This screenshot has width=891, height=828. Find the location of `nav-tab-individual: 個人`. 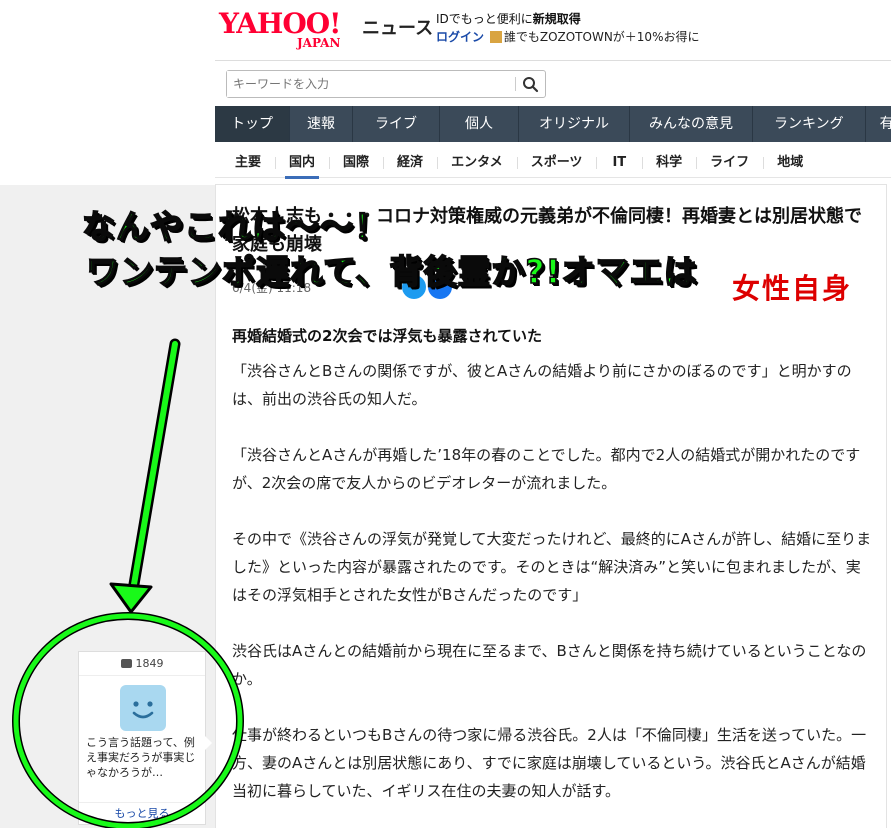

nav-tab-individual: 個人 is located at coordinates (479, 124).